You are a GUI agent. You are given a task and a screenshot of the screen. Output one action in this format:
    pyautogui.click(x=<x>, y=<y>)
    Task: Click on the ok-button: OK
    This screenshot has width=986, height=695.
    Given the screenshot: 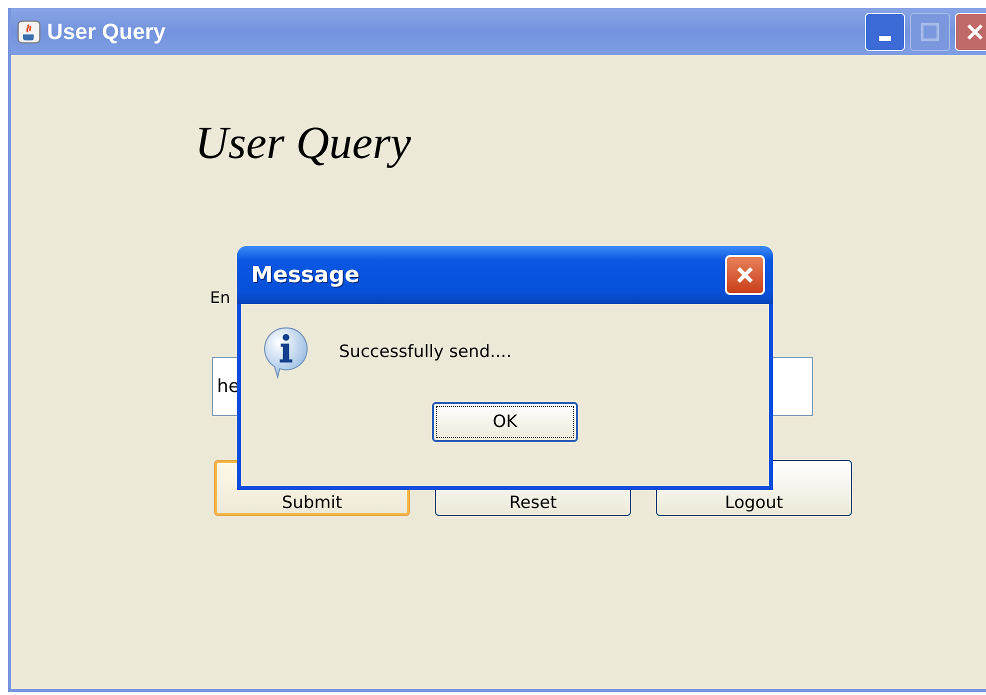 What is the action you would take?
    pyautogui.click(x=505, y=422)
    